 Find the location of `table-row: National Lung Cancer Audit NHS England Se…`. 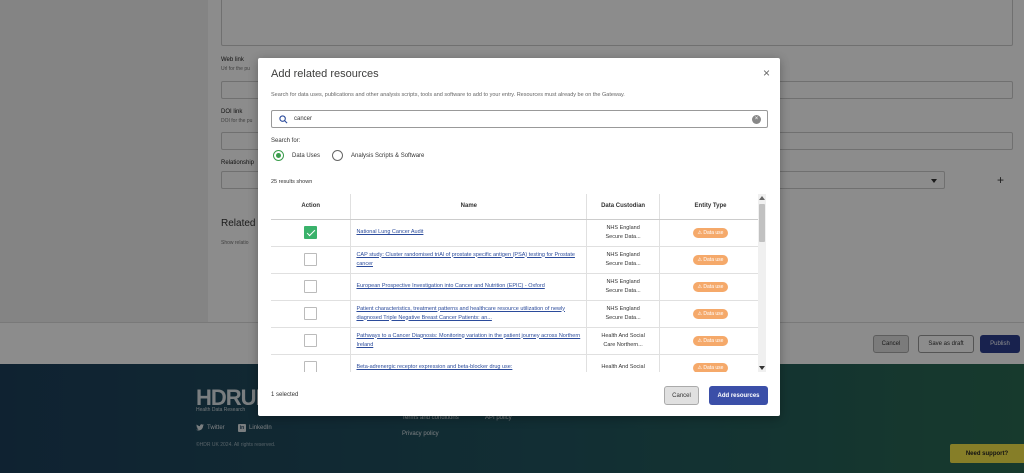

table-row: National Lung Cancer Audit NHS England Se… is located at coordinates (516, 233).